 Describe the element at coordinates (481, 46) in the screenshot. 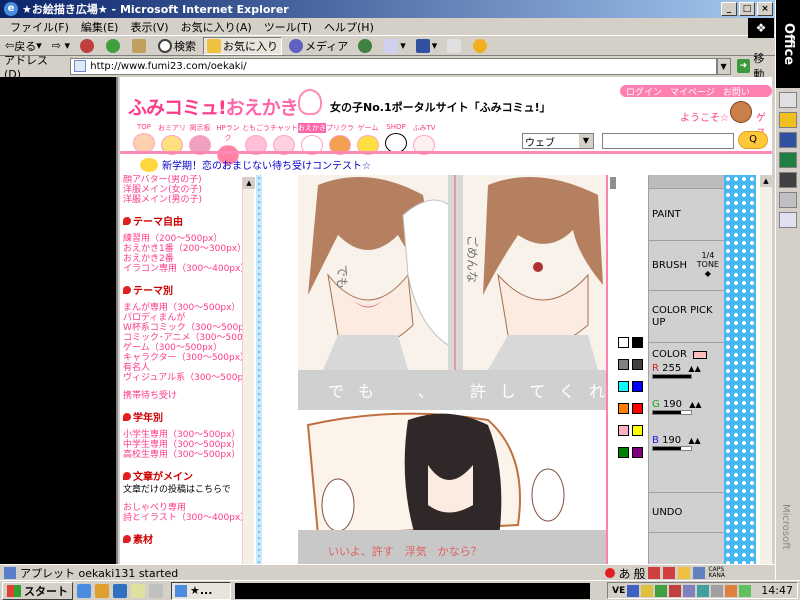

I see `messenger-button` at that location.